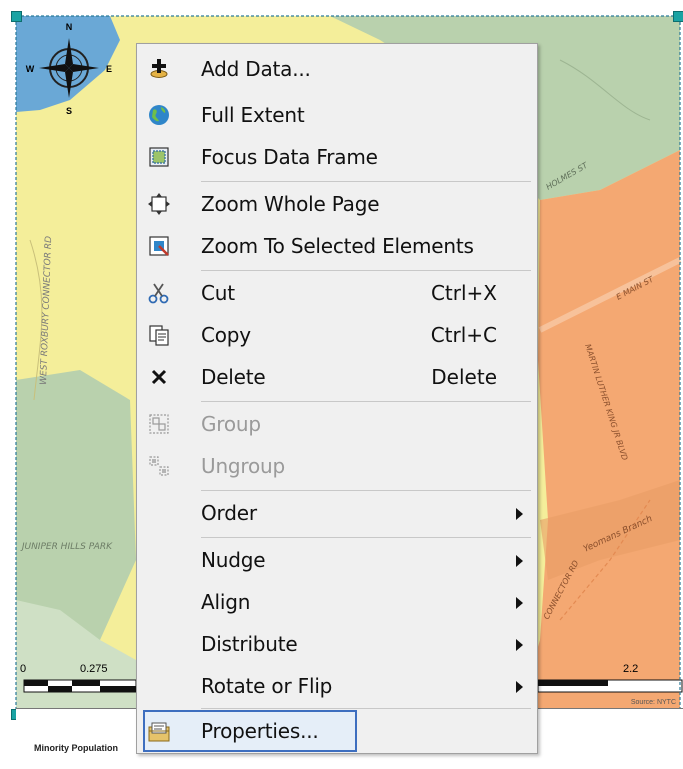 The height and width of the screenshot is (769, 683). I want to click on menu-item-ungroup: Ungroup, so click(337, 466).